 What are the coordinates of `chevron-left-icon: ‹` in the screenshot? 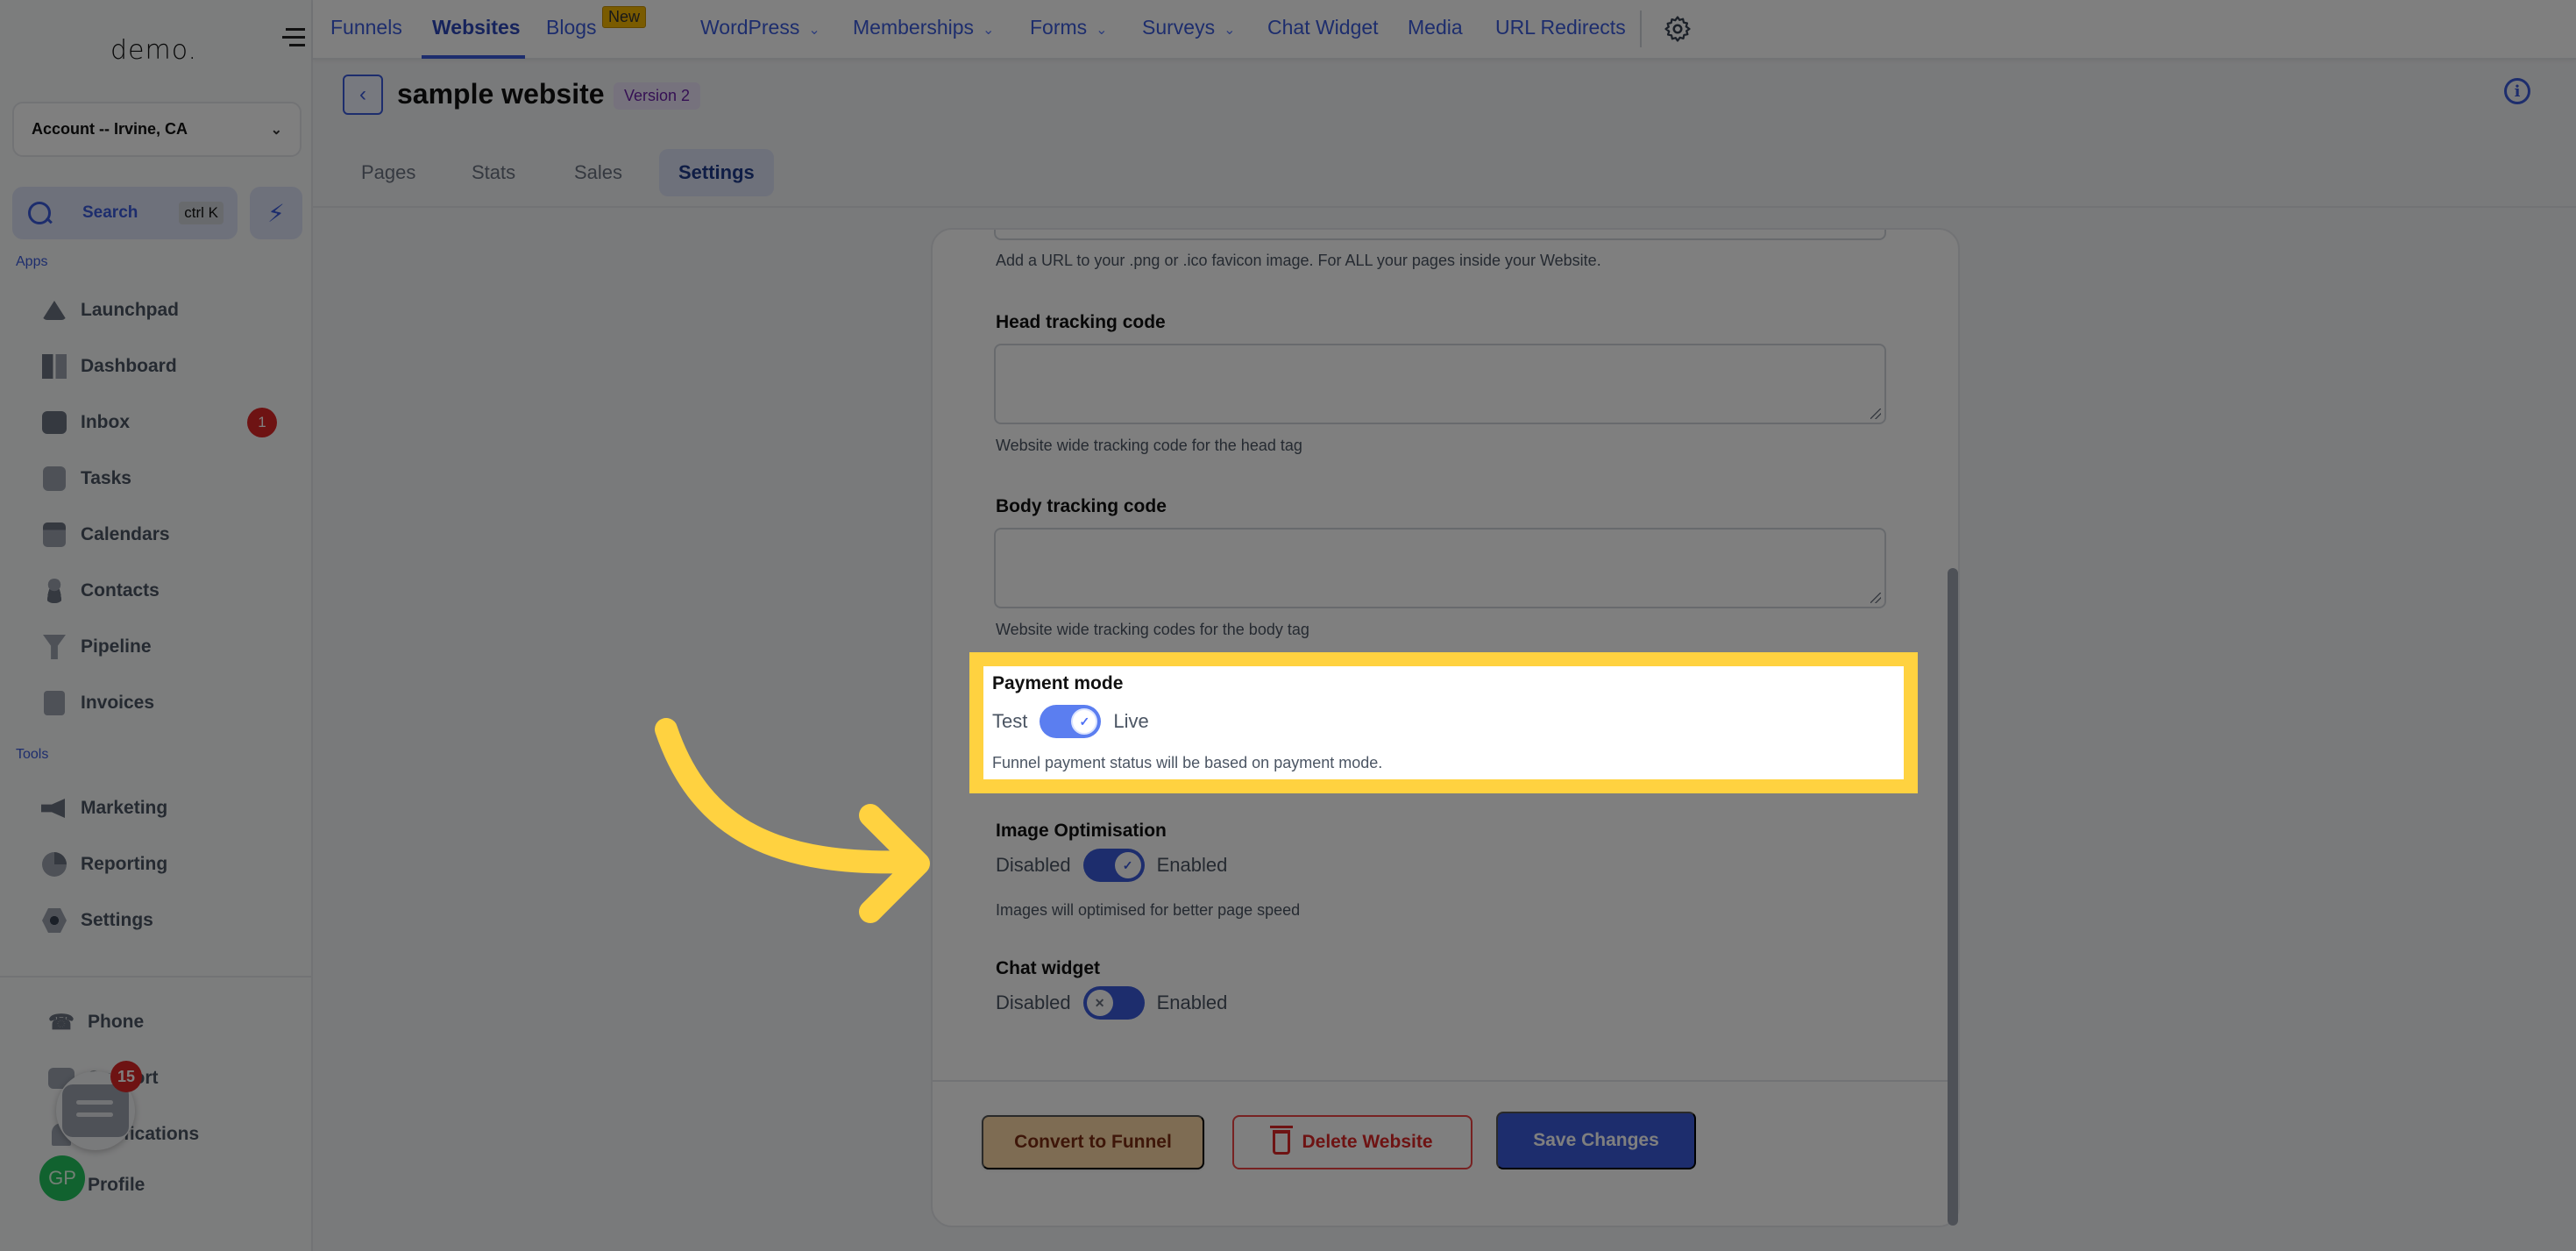 It's located at (362, 94).